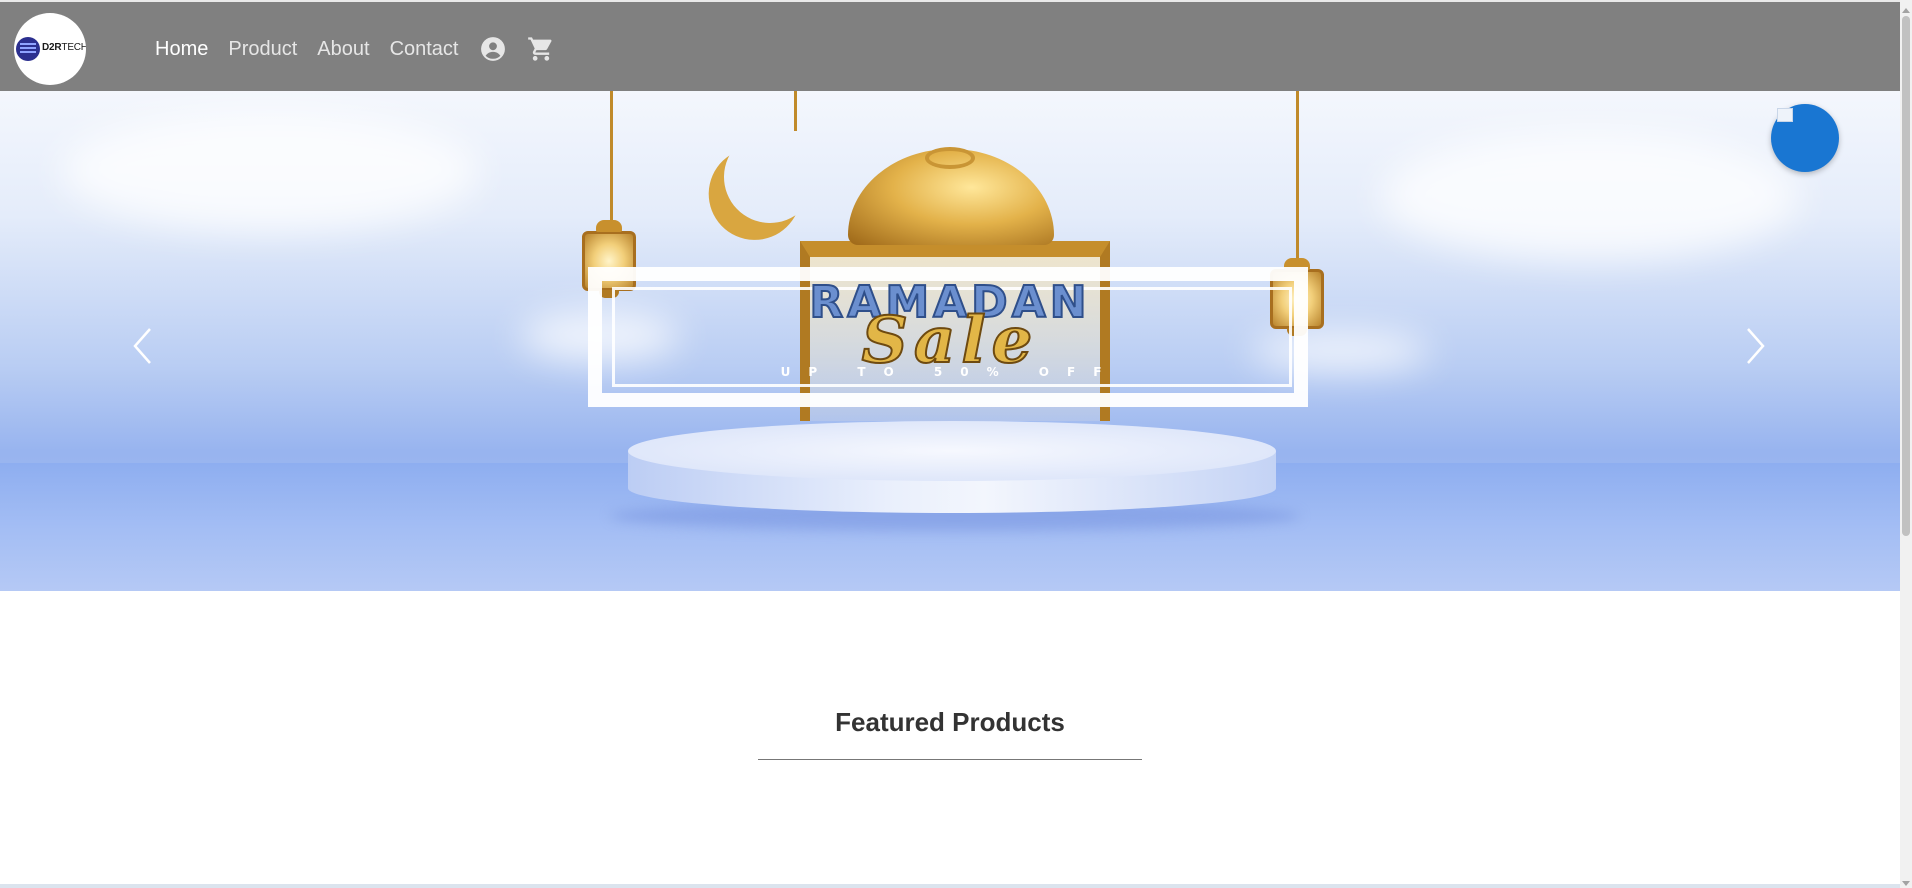  What do you see at coordinates (262, 49) in the screenshot?
I see `nav-link-product: Product` at bounding box center [262, 49].